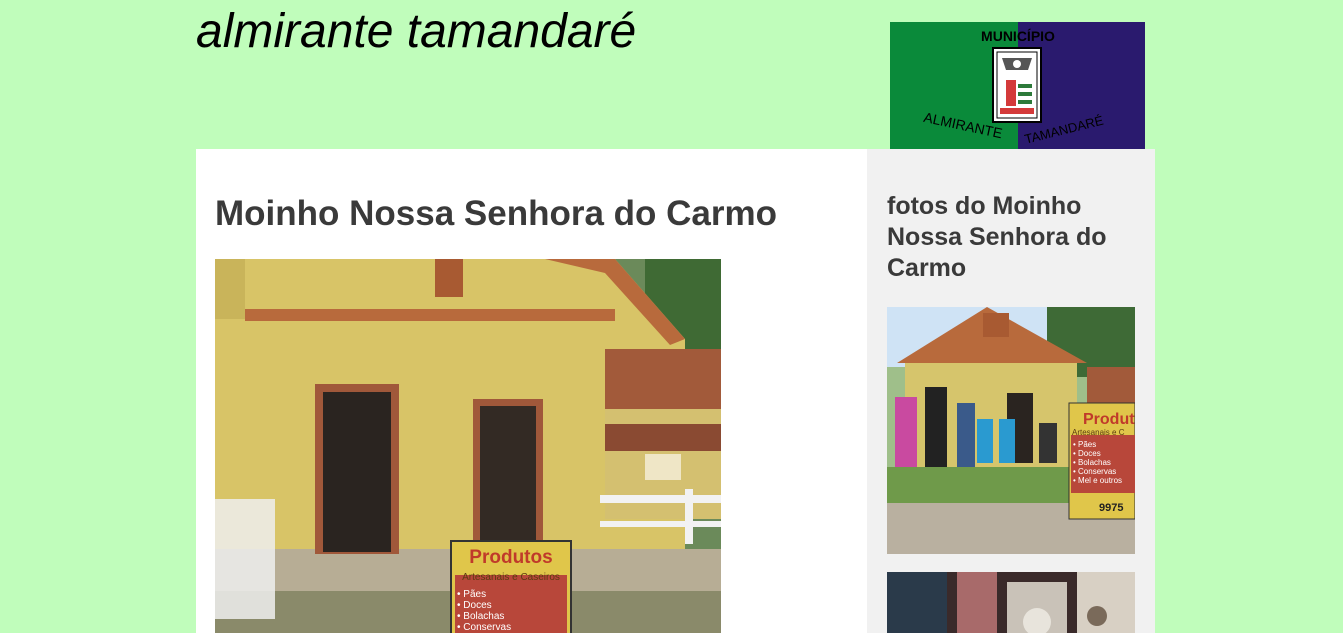  Describe the element at coordinates (416, 32) in the screenshot. I see `site-title-link: almirante tamandaré` at that location.